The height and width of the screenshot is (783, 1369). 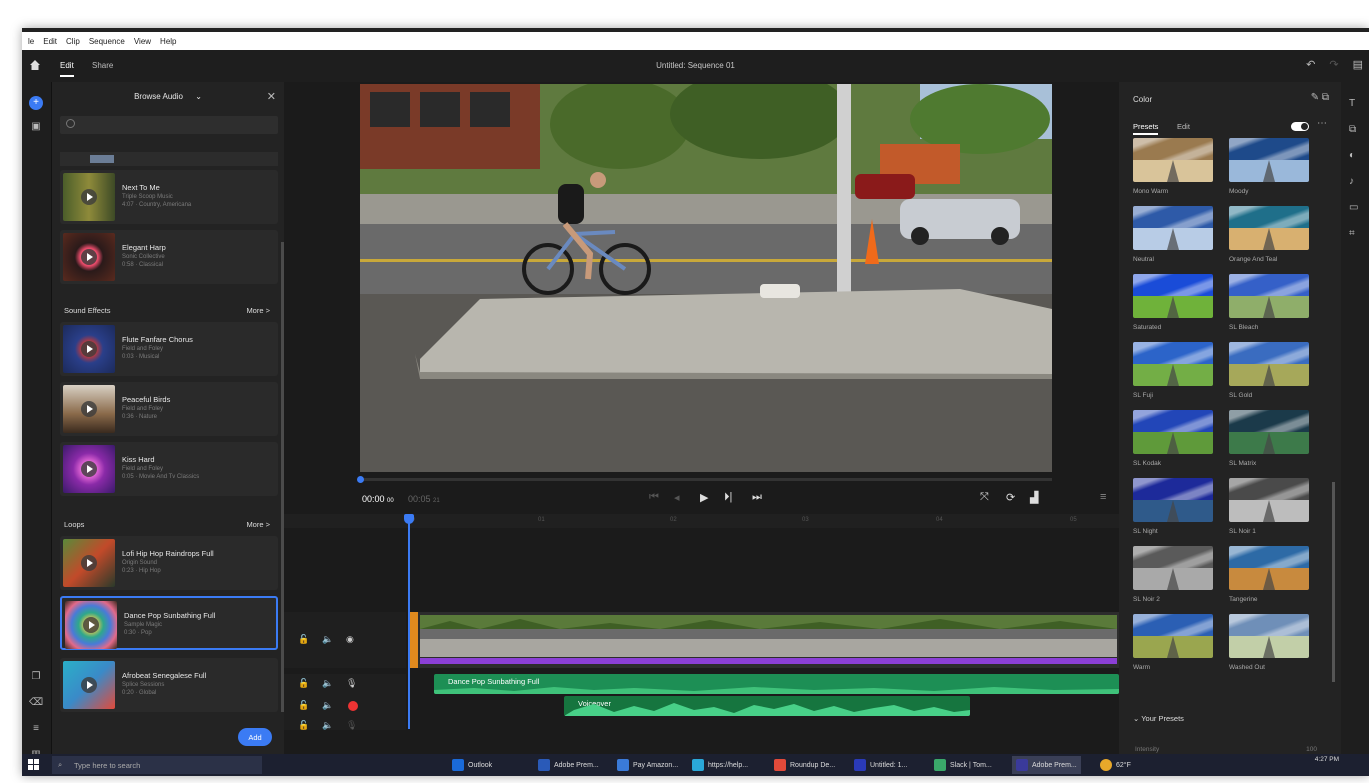 I want to click on playback-quality-icon: ▟, so click(x=1034, y=497).